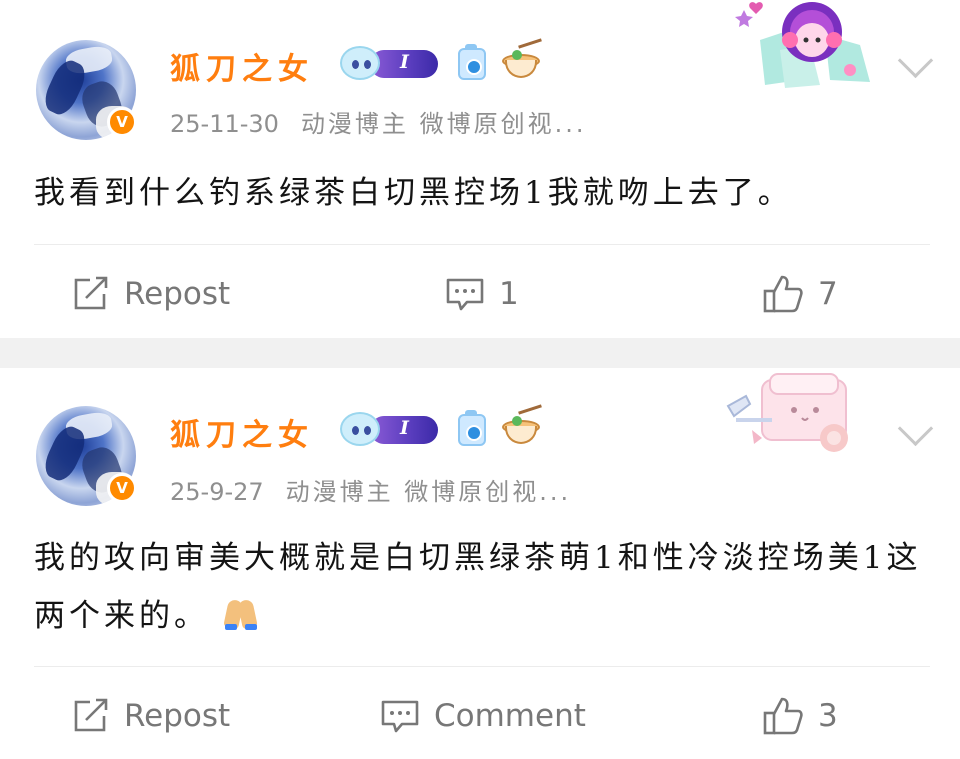 The height and width of the screenshot is (759, 960). What do you see at coordinates (217, 492) in the screenshot?
I see `post-date: 25-9-27` at bounding box center [217, 492].